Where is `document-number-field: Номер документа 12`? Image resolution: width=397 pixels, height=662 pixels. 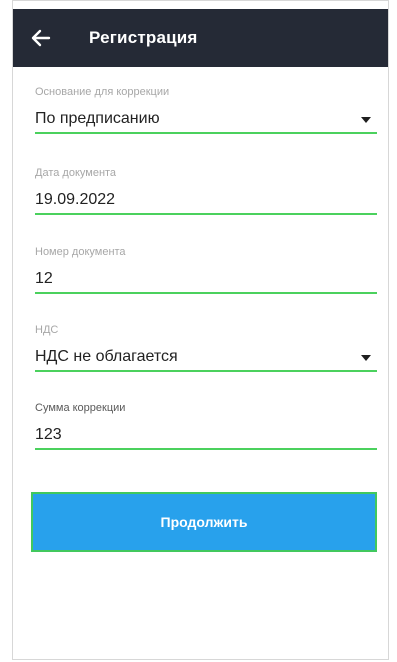
document-number-field: Номер документа 12 is located at coordinates (206, 269).